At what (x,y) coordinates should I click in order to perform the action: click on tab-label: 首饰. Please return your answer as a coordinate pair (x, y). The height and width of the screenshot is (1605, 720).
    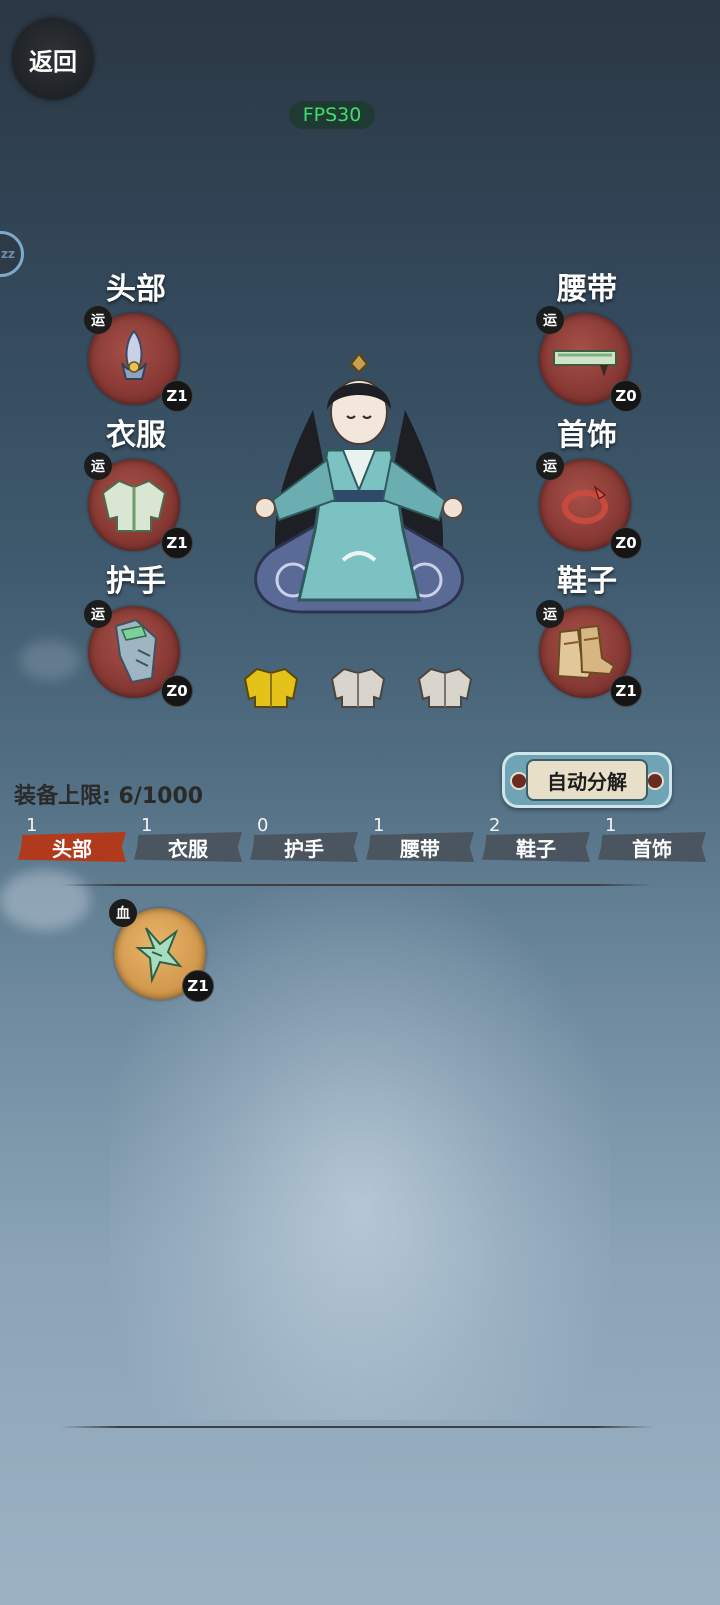
    Looking at the image, I should click on (652, 848).